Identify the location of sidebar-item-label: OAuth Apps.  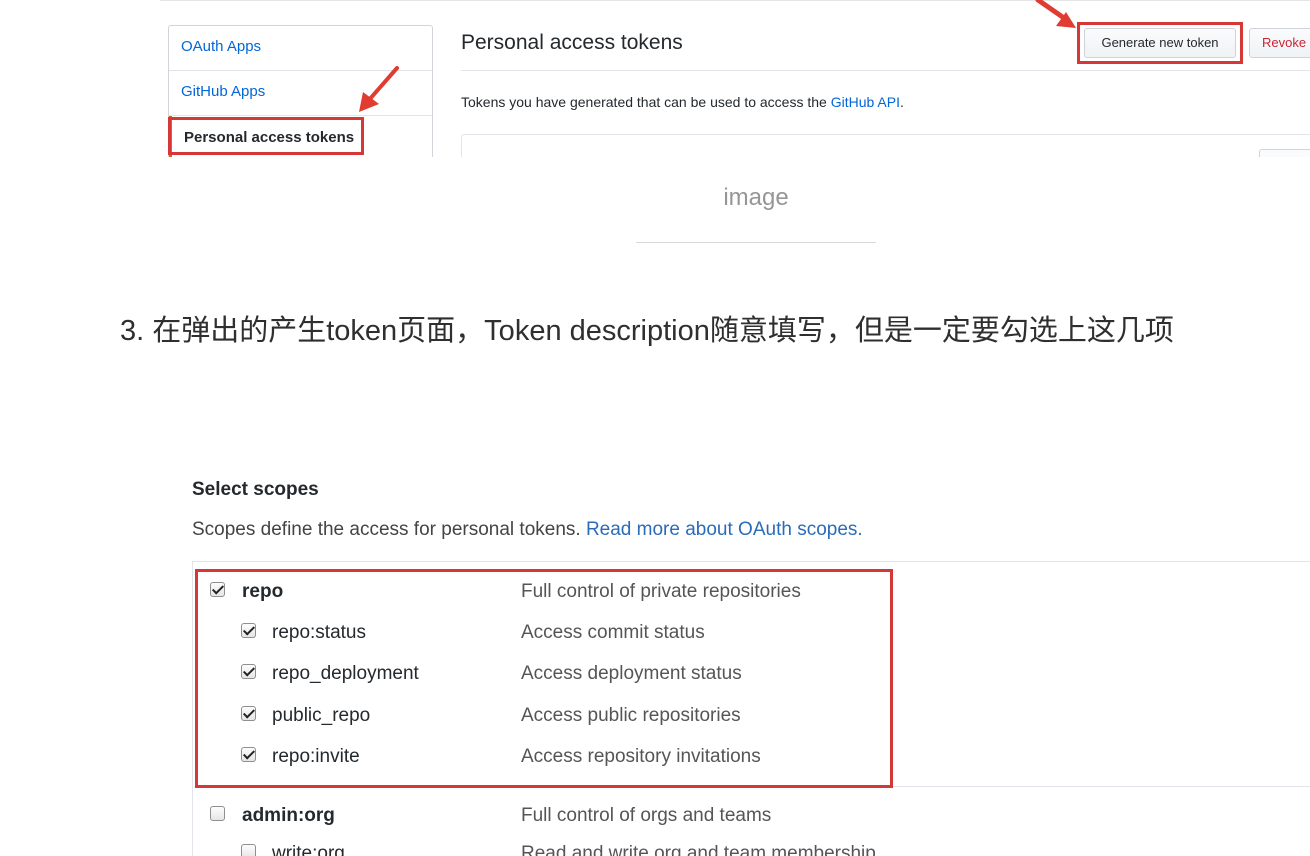
(221, 46).